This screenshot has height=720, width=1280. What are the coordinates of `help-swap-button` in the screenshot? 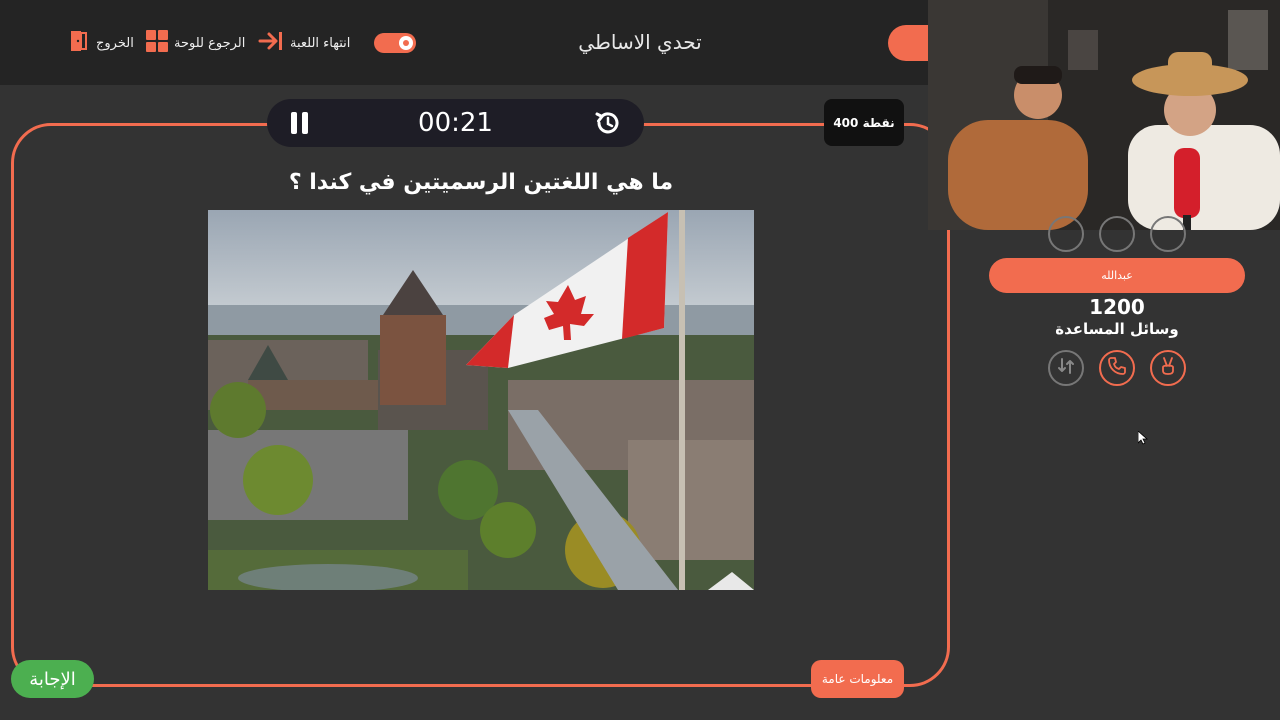 It's located at (1066, 368).